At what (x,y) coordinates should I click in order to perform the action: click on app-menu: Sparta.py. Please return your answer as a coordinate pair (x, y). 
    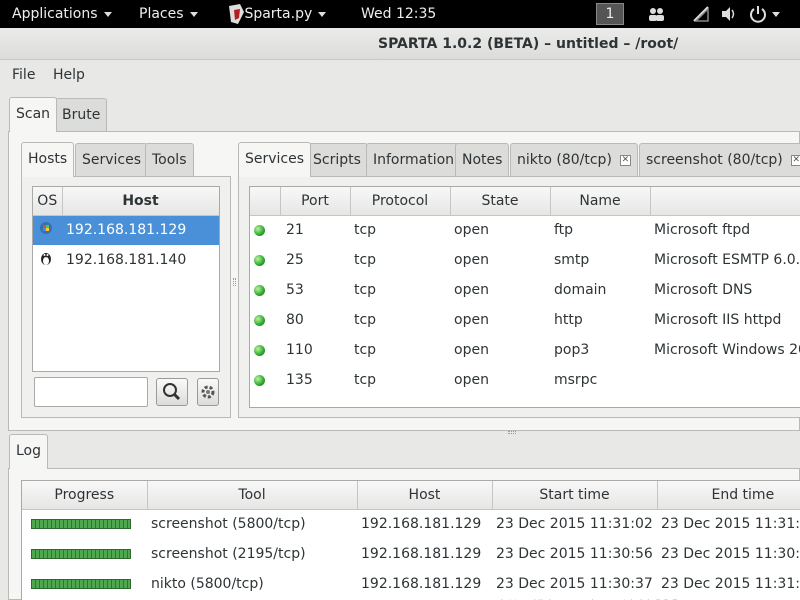
    Looking at the image, I should click on (276, 14).